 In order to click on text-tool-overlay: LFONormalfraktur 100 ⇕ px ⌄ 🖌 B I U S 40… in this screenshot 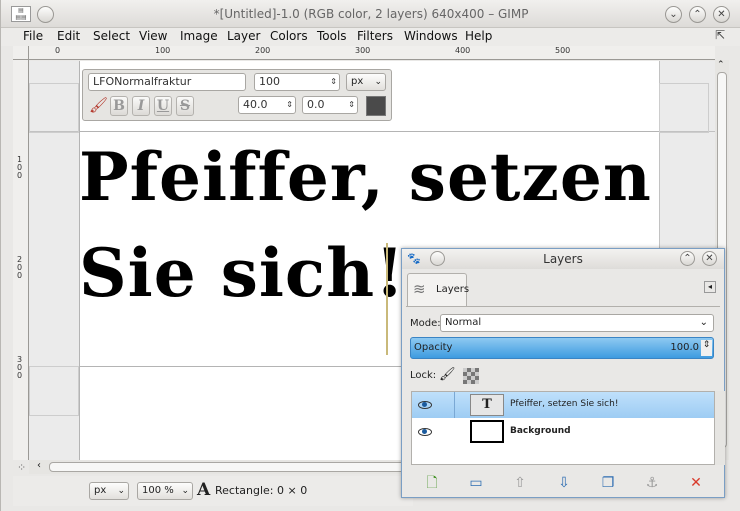, I will do `click(237, 95)`.